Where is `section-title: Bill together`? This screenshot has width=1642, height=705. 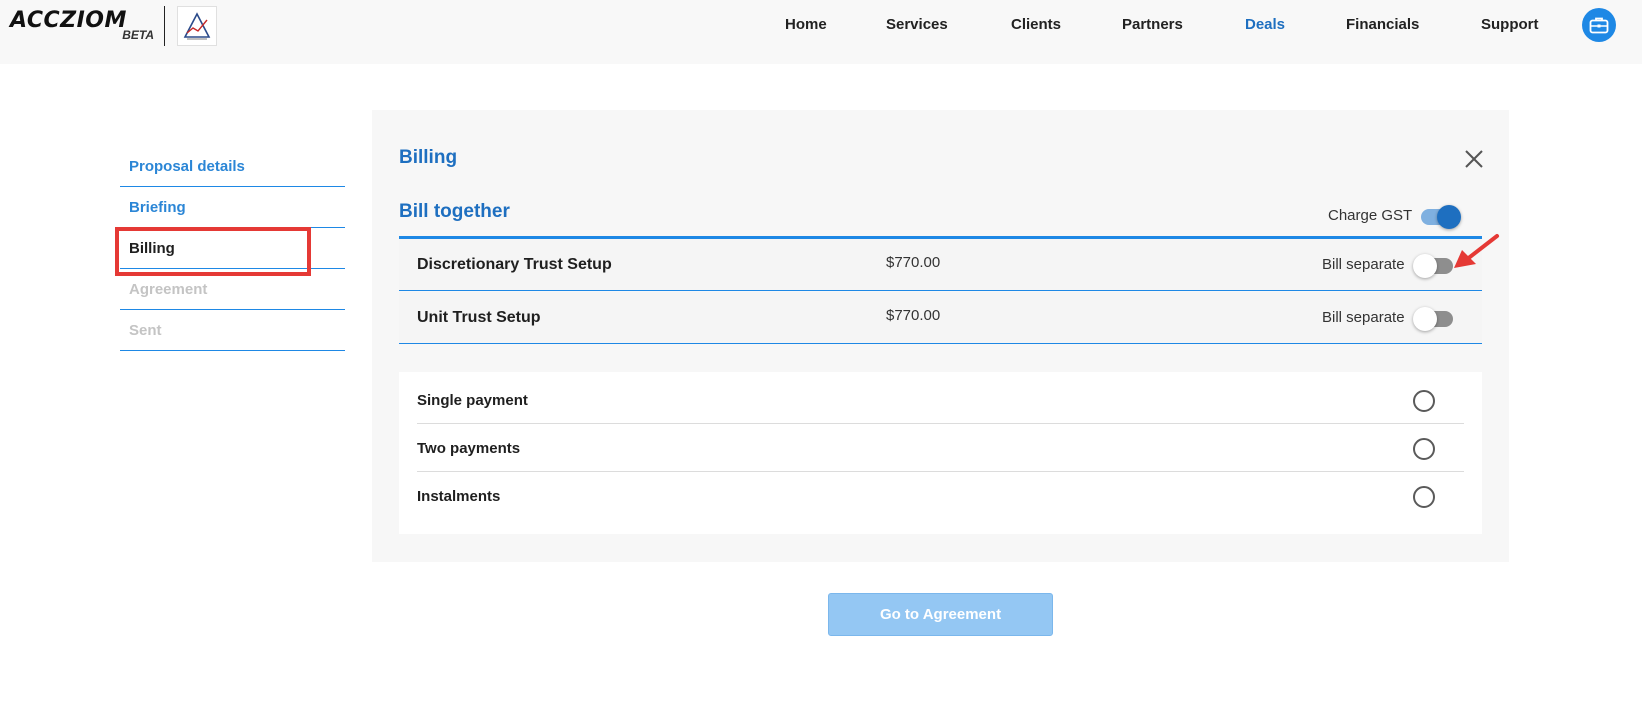
section-title: Bill together is located at coordinates (454, 211).